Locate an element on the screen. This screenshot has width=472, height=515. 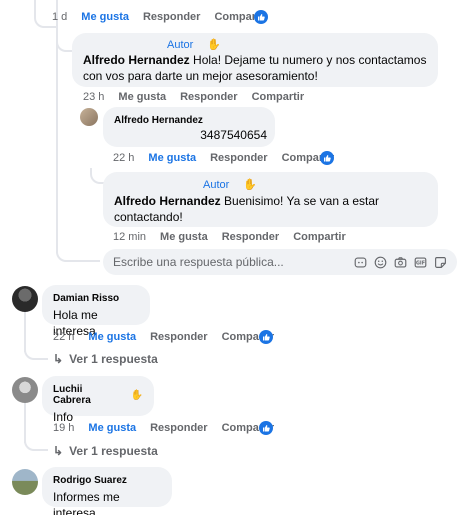
camera-icon is located at coordinates (400, 262).